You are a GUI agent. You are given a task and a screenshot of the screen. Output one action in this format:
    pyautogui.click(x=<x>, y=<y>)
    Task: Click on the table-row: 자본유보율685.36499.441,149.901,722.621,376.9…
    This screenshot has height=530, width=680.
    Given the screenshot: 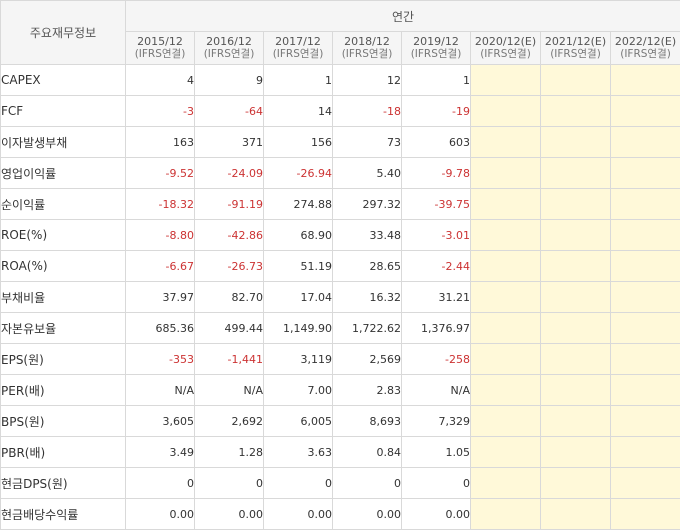 What is the action you would take?
    pyautogui.click(x=340, y=328)
    